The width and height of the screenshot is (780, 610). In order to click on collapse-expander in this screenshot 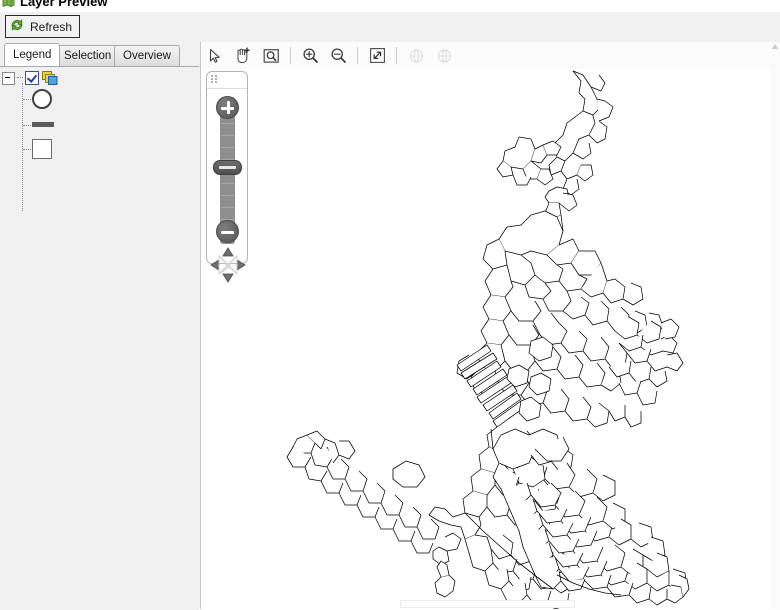, I will do `click(8, 78)`.